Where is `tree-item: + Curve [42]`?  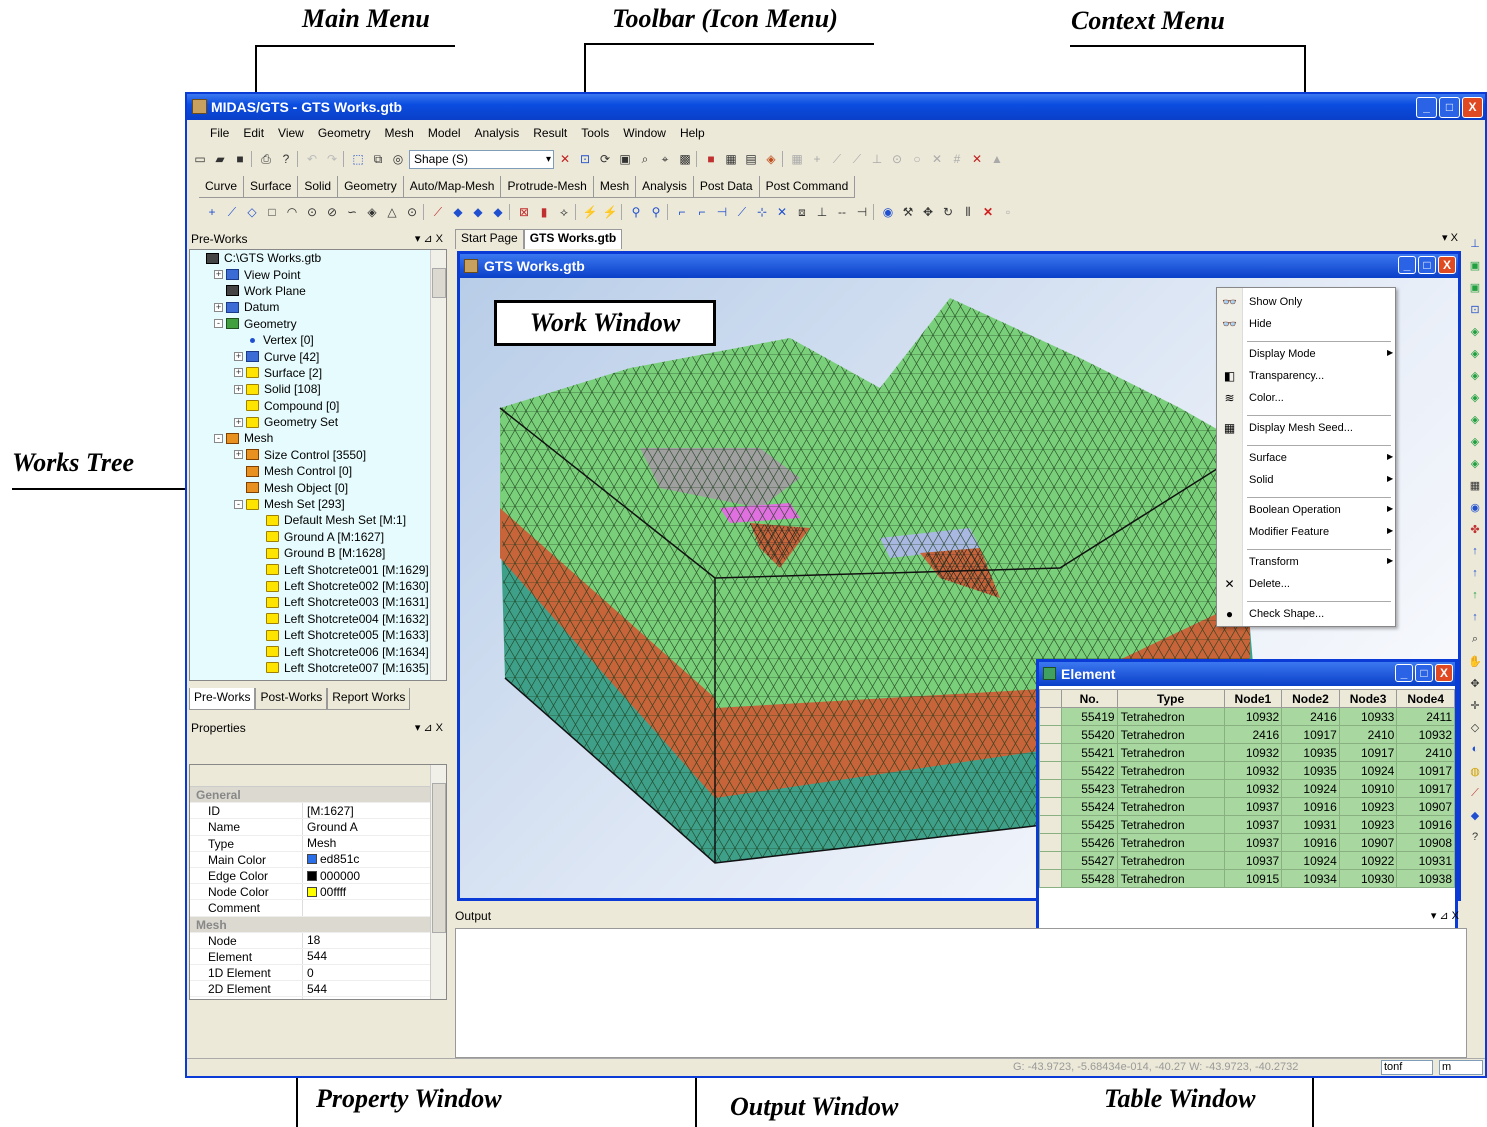 tree-item: + Curve [42] is located at coordinates (318, 356).